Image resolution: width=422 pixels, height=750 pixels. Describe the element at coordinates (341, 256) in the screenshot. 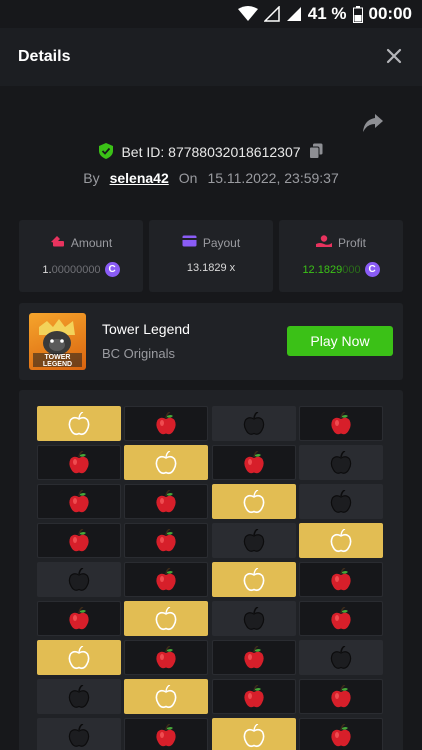

I see `stat-profit: Profit 12.1829000 C` at that location.